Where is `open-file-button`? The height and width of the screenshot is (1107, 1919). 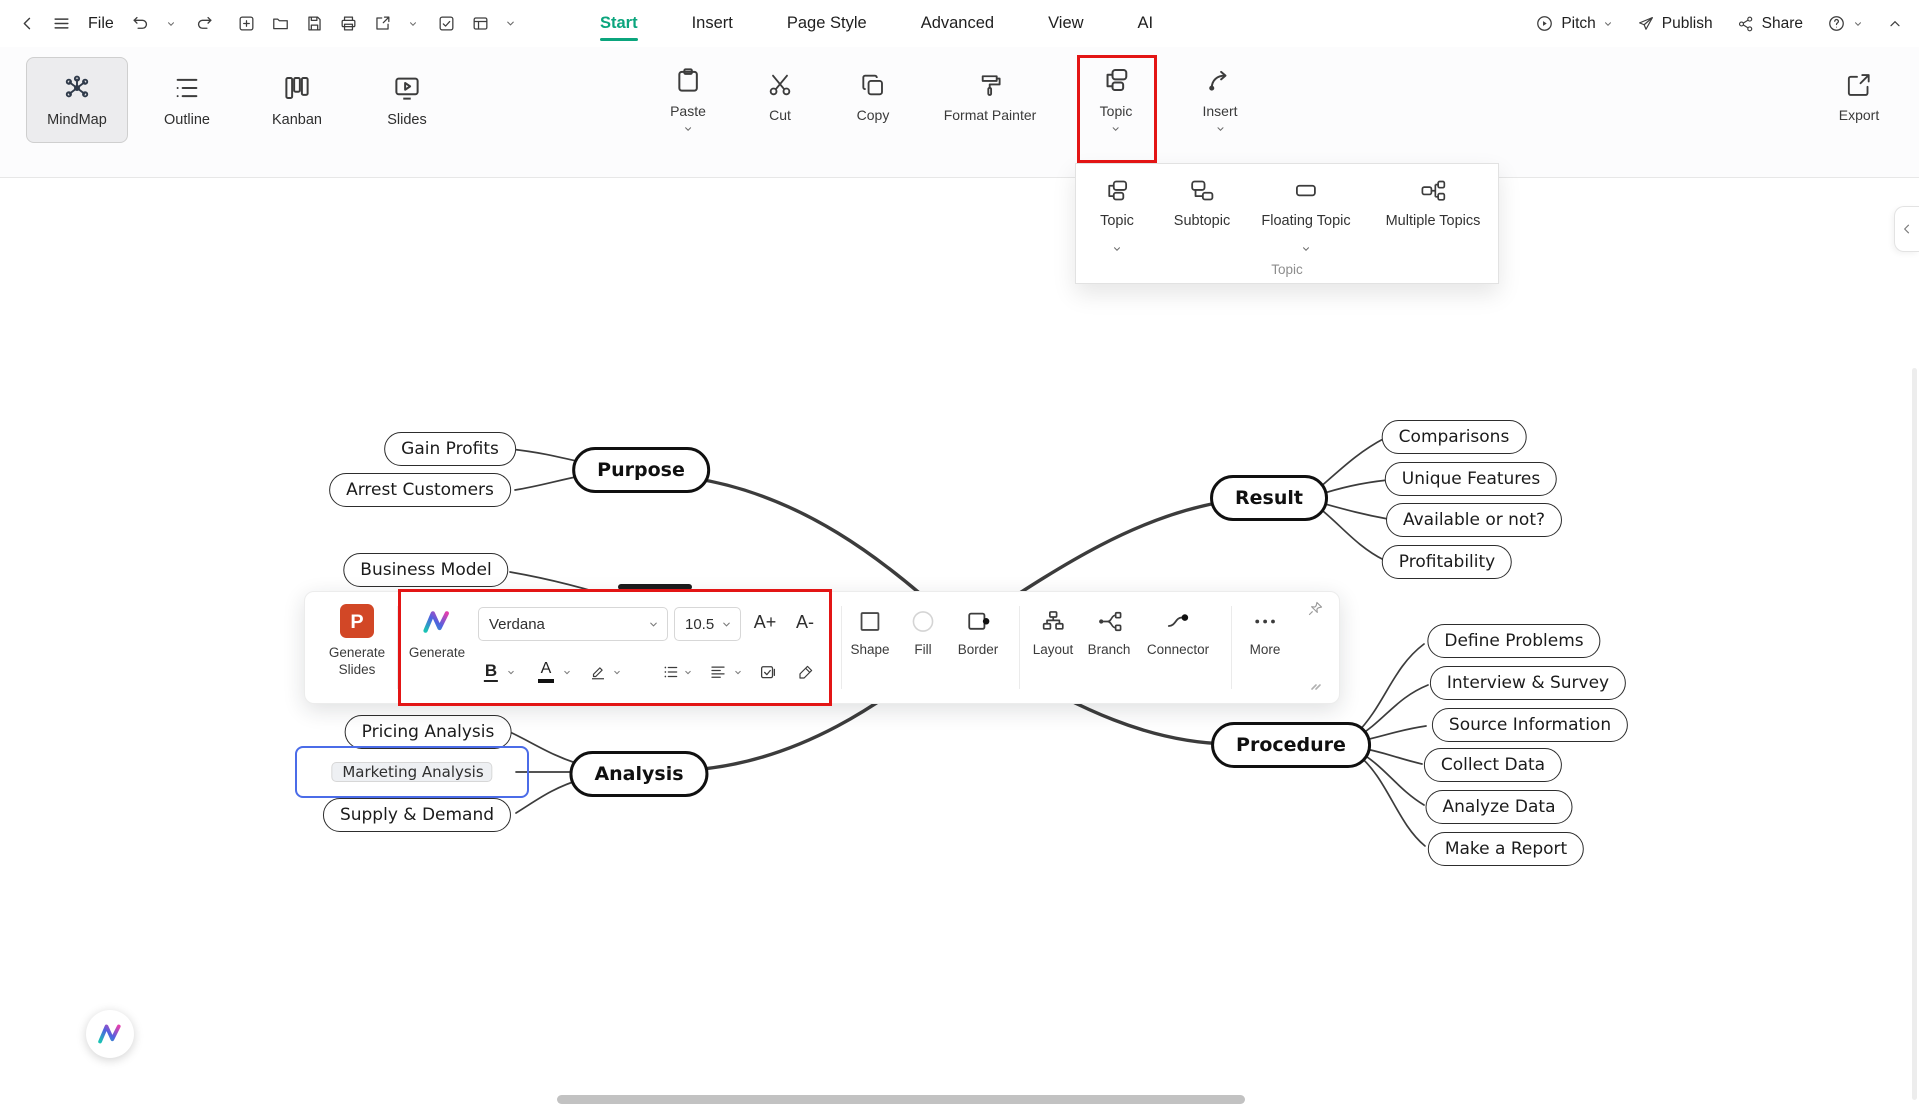
open-file-button is located at coordinates (281, 24).